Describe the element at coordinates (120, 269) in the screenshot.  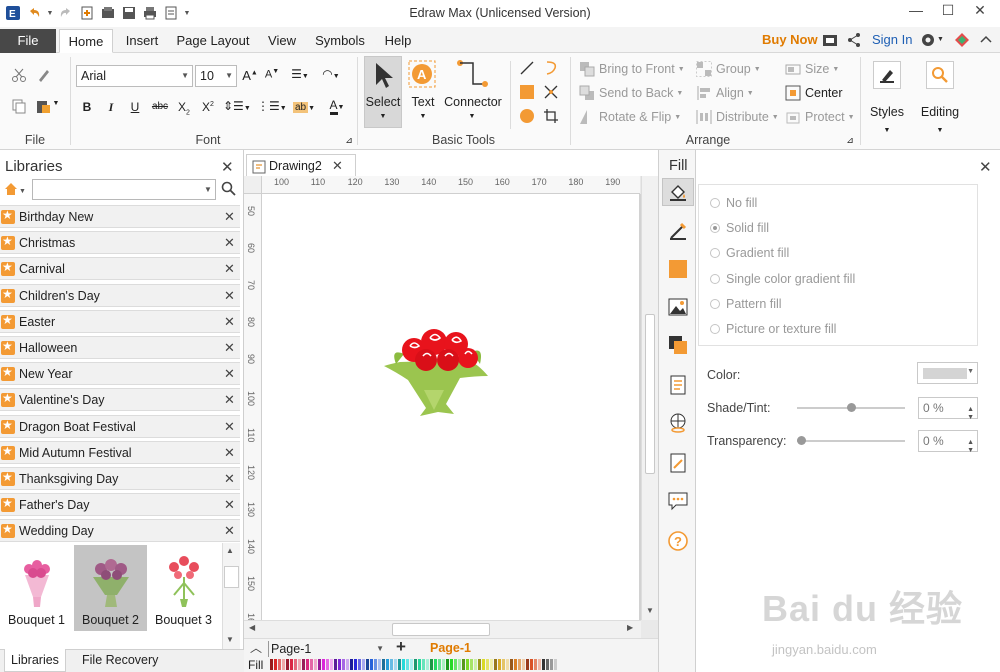
I see `library-item: Carnival ✕` at that location.